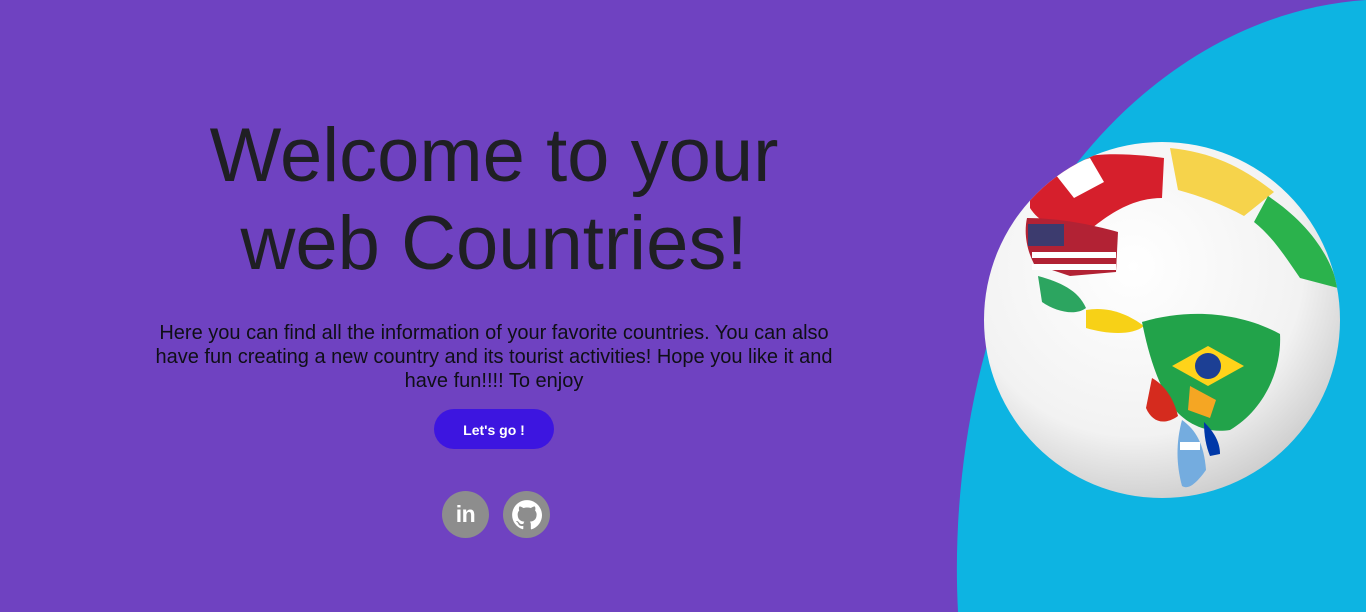 This screenshot has height=612, width=1366. Describe the element at coordinates (494, 243) in the screenshot. I see `page-title-line-2: web Countries!` at that location.